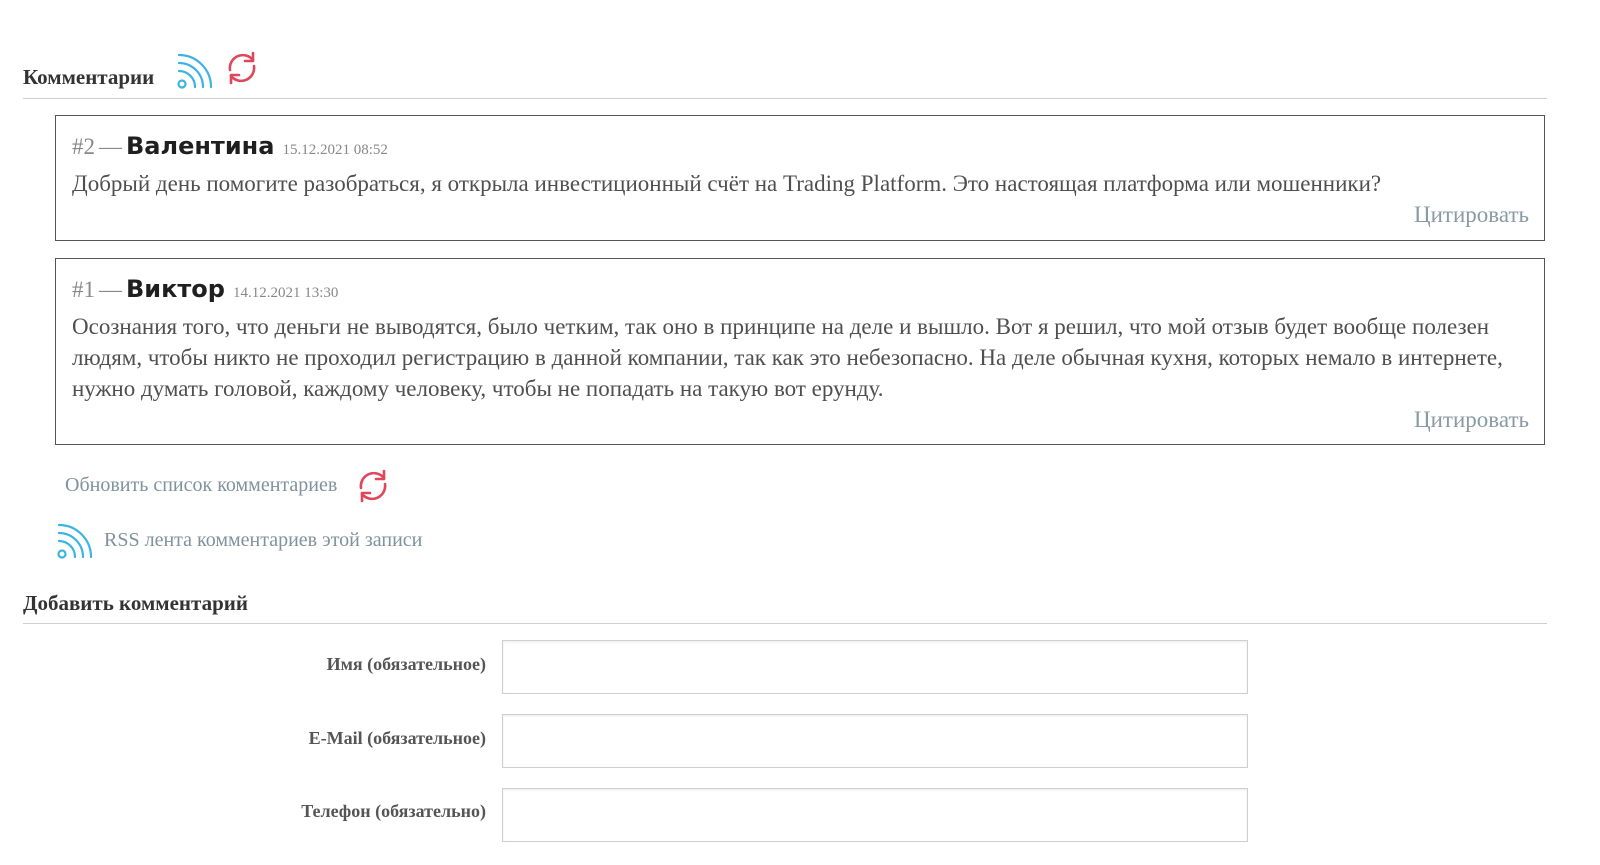  I want to click on add-comment-header: Добавить комментарий, so click(785, 606).